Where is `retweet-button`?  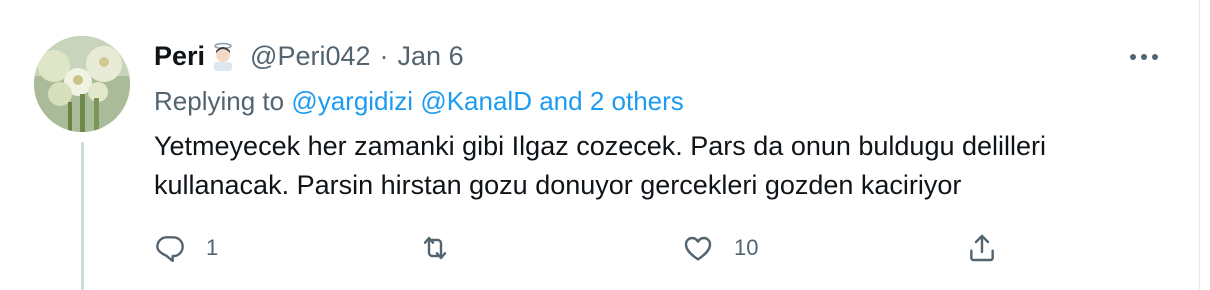 retweet-button is located at coordinates (445, 248).